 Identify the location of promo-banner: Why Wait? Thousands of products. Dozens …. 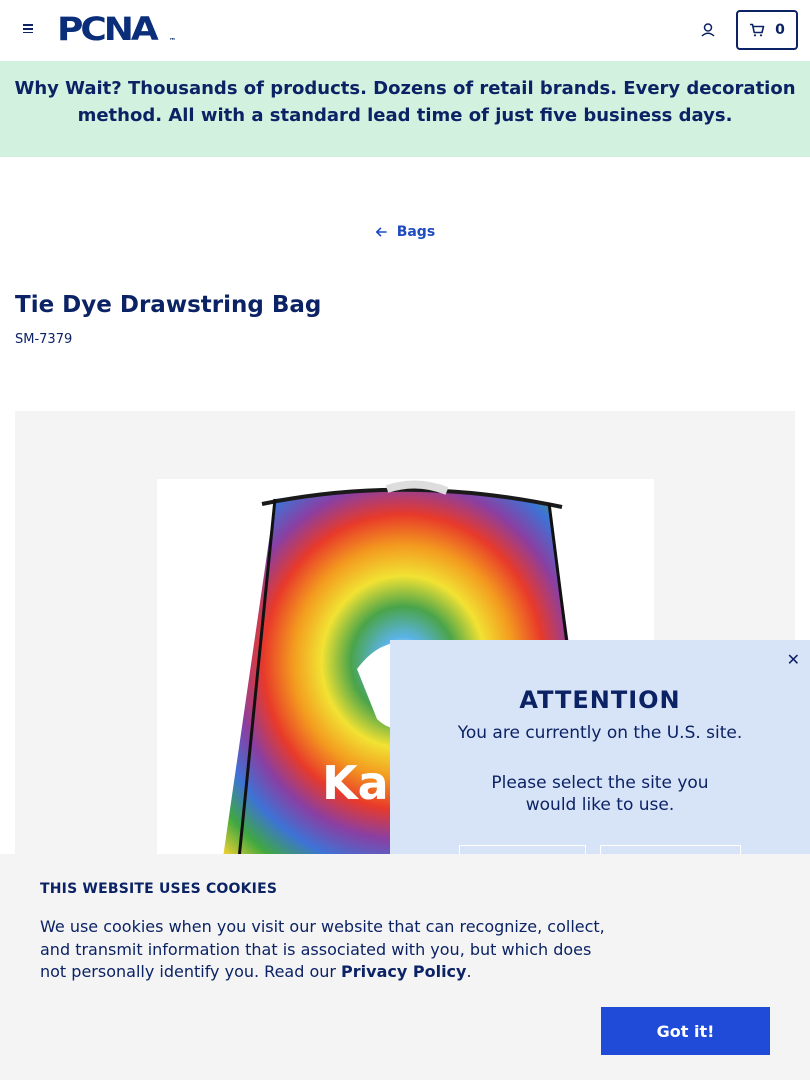
(405, 109).